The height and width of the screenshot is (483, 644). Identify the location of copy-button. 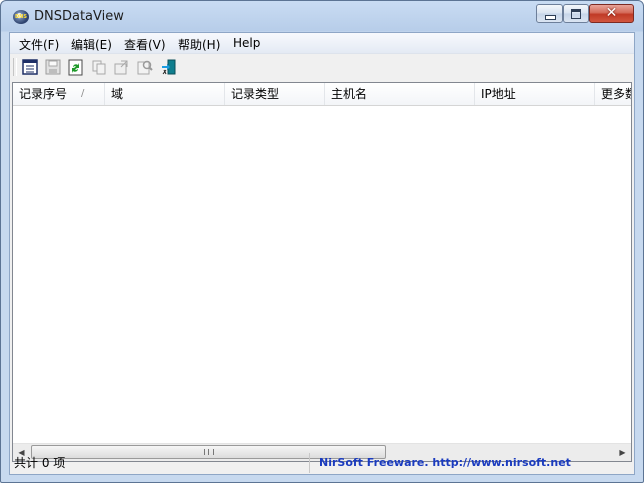
(99, 67).